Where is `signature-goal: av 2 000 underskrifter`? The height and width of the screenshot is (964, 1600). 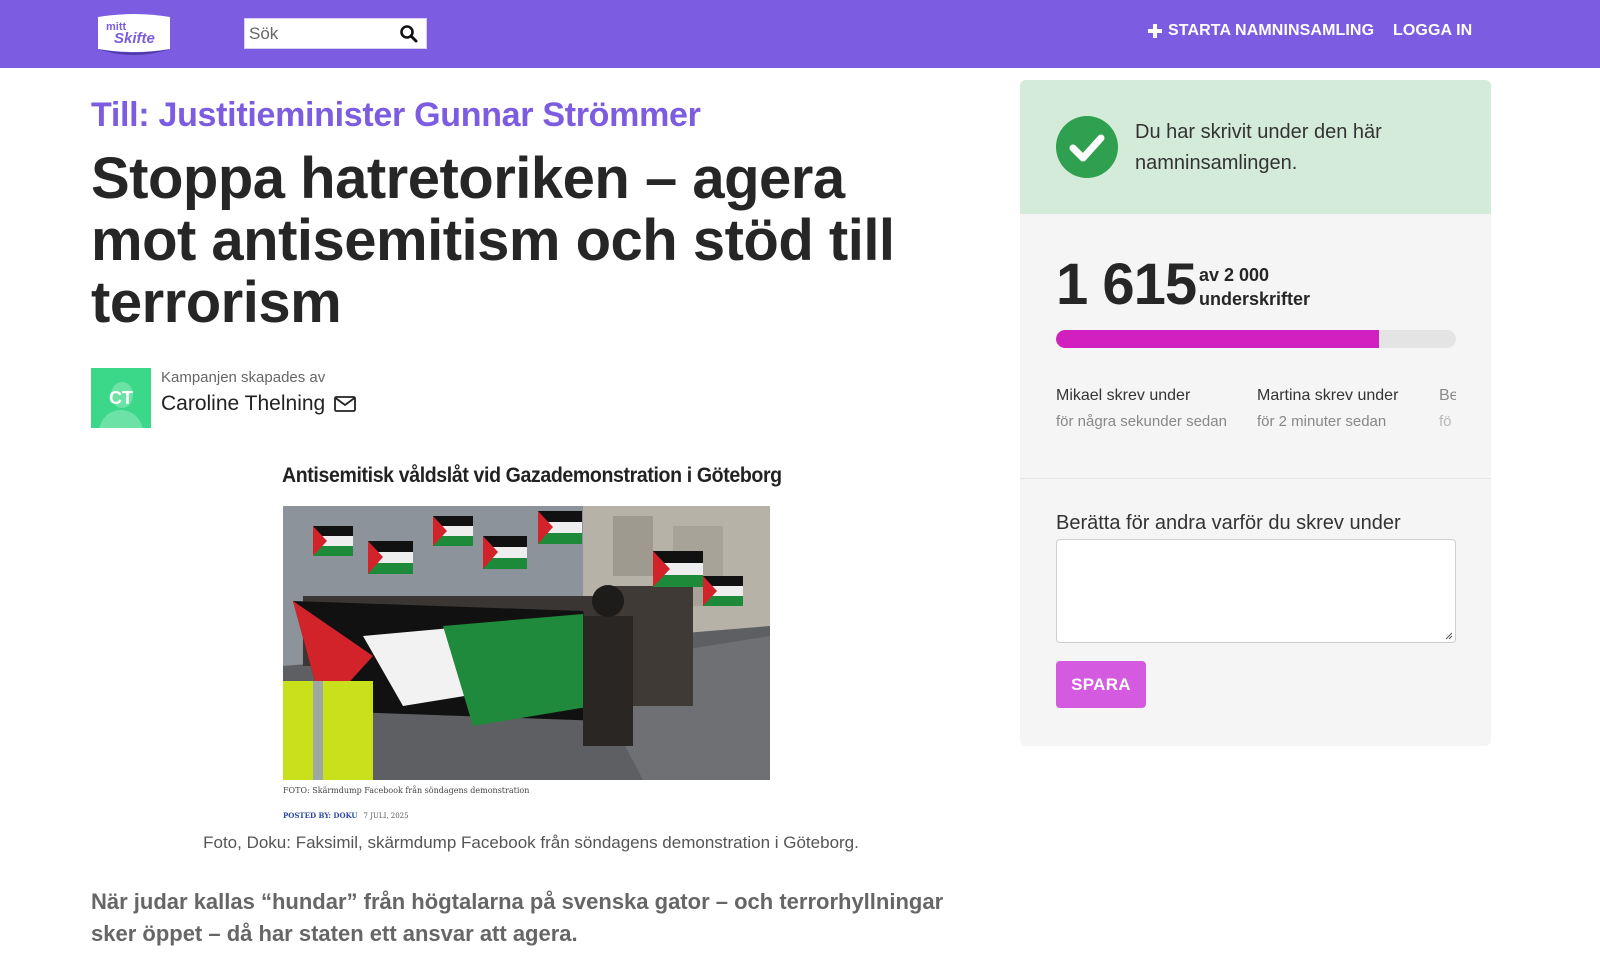
signature-goal: av 2 000 underskrifter is located at coordinates (1254, 287).